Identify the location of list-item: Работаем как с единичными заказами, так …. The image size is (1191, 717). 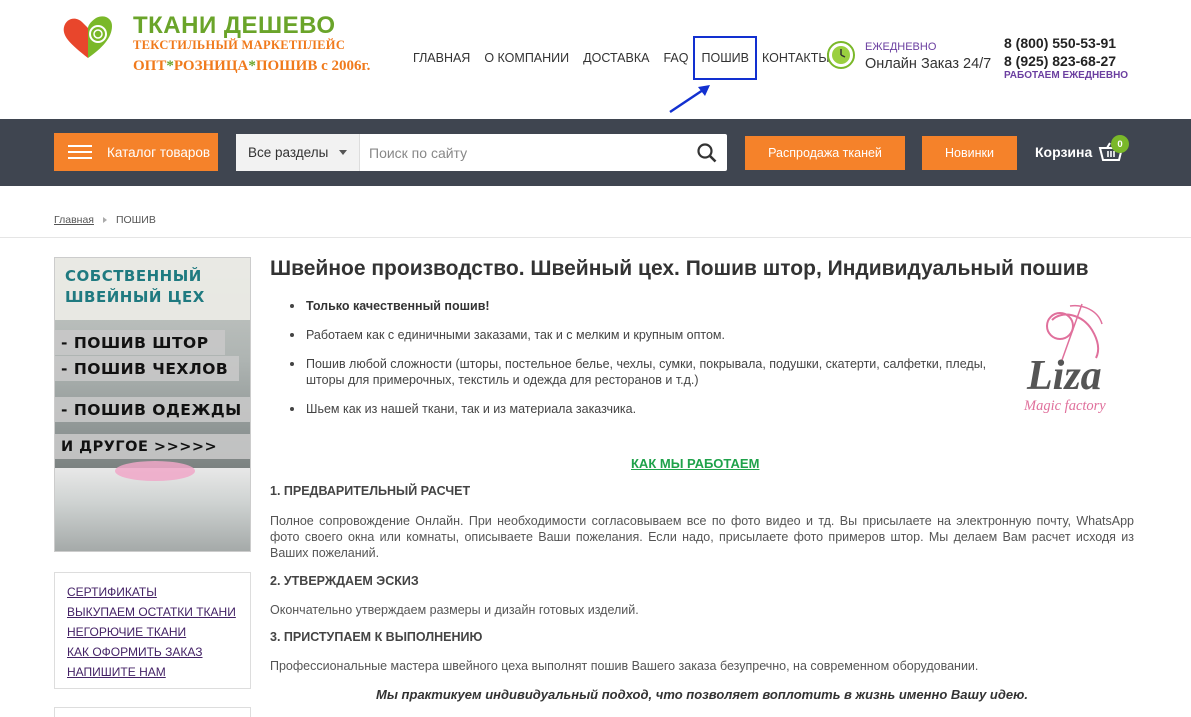
(640, 335).